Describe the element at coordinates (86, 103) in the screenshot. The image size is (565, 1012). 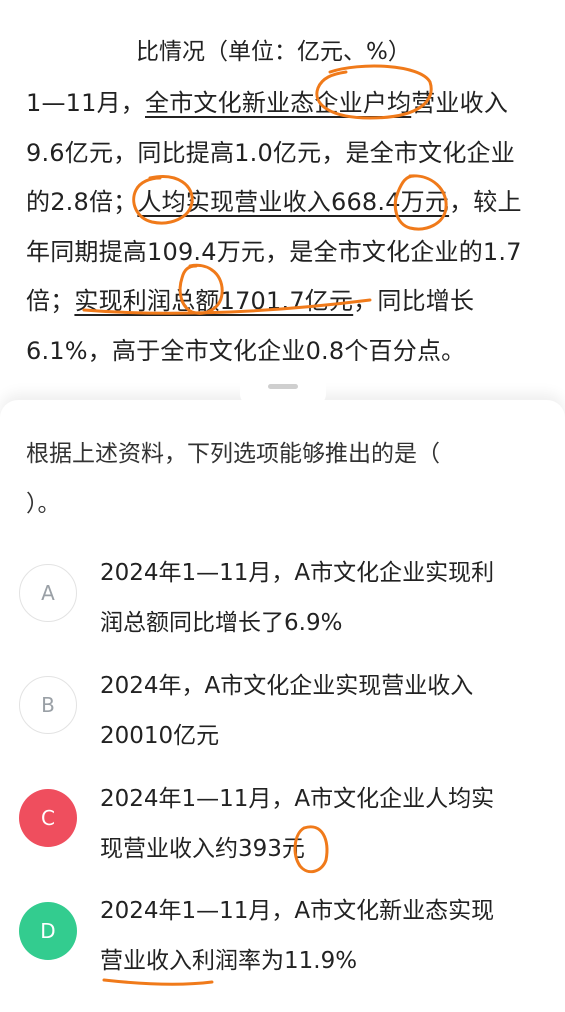
I see `passage-text: 1—11月，` at that location.